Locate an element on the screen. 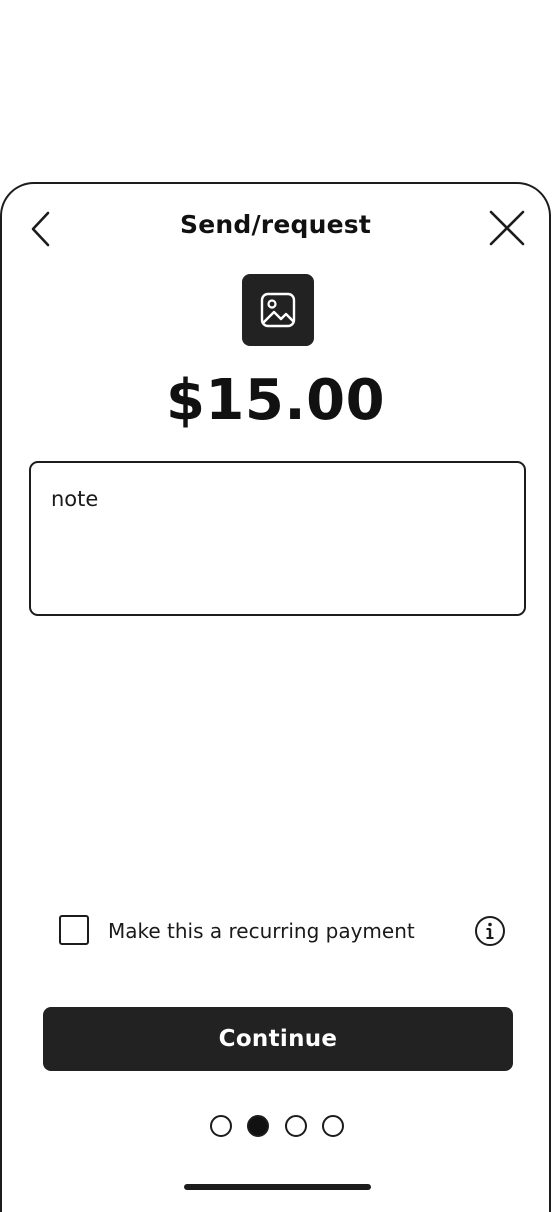 This screenshot has width=555, height=1212. info-button is located at coordinates (490, 931).